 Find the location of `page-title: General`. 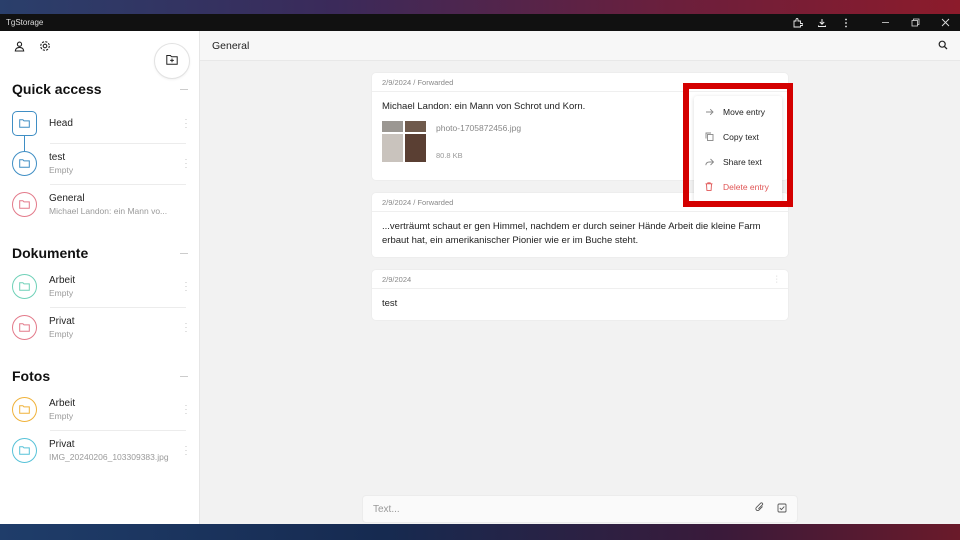

page-title: General is located at coordinates (231, 45).